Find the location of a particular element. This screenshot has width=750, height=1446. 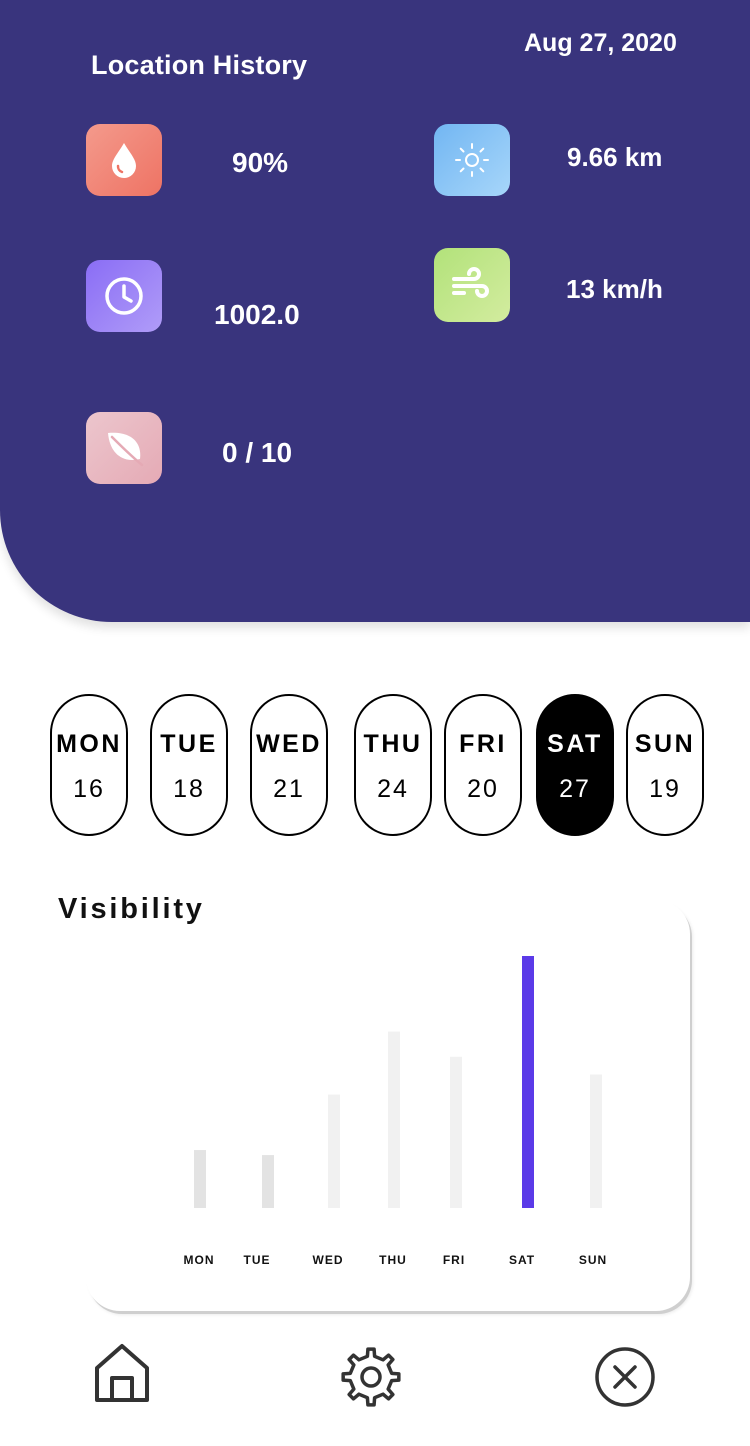

chart-x-tick-label: THU is located at coordinates (393, 1260).